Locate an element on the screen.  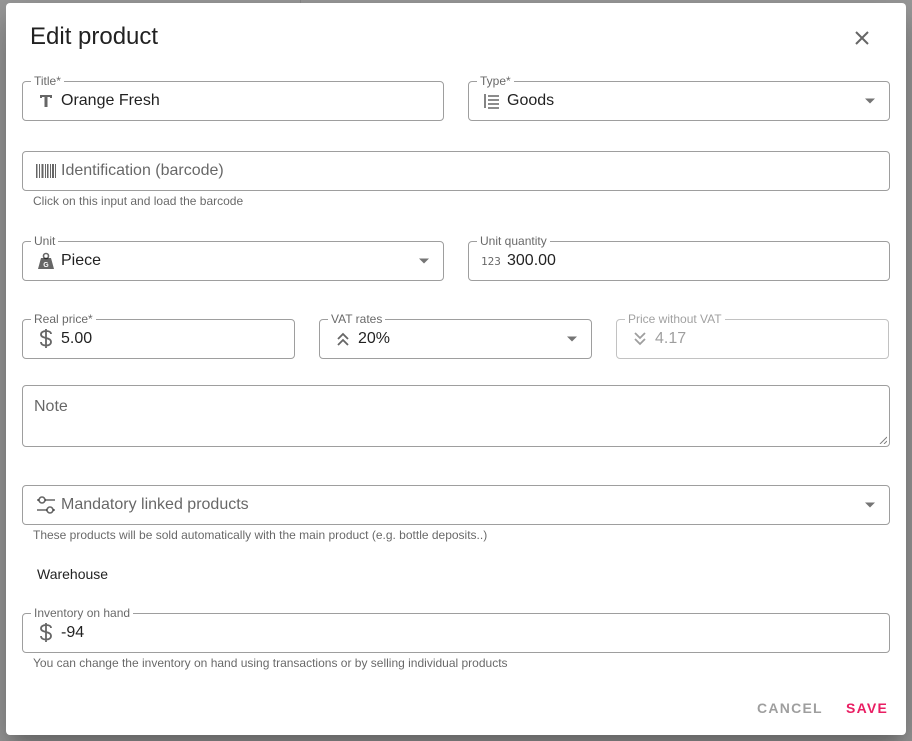
price-without-vat-label: Price without VAT is located at coordinates (675, 319).